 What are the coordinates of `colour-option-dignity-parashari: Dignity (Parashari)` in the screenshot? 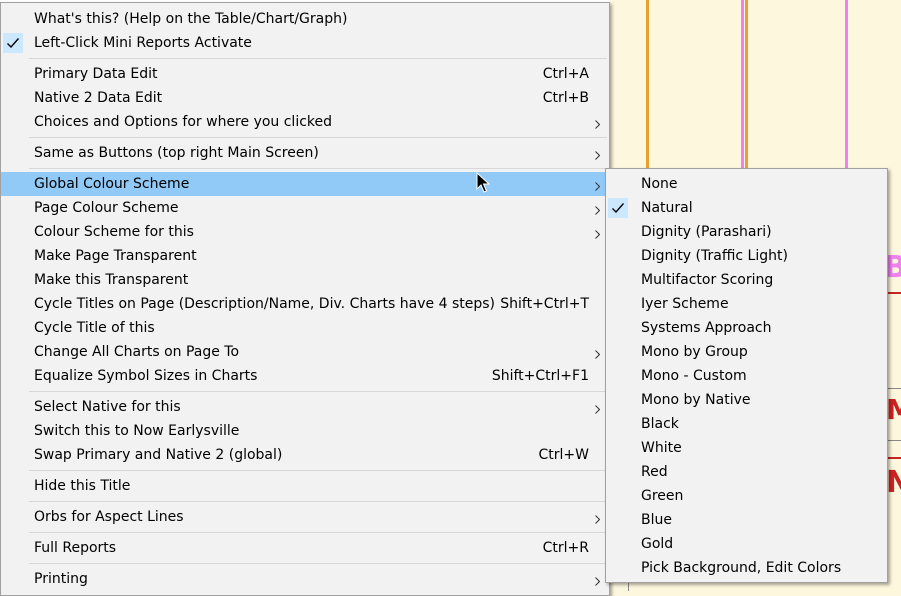 It's located at (746, 232).